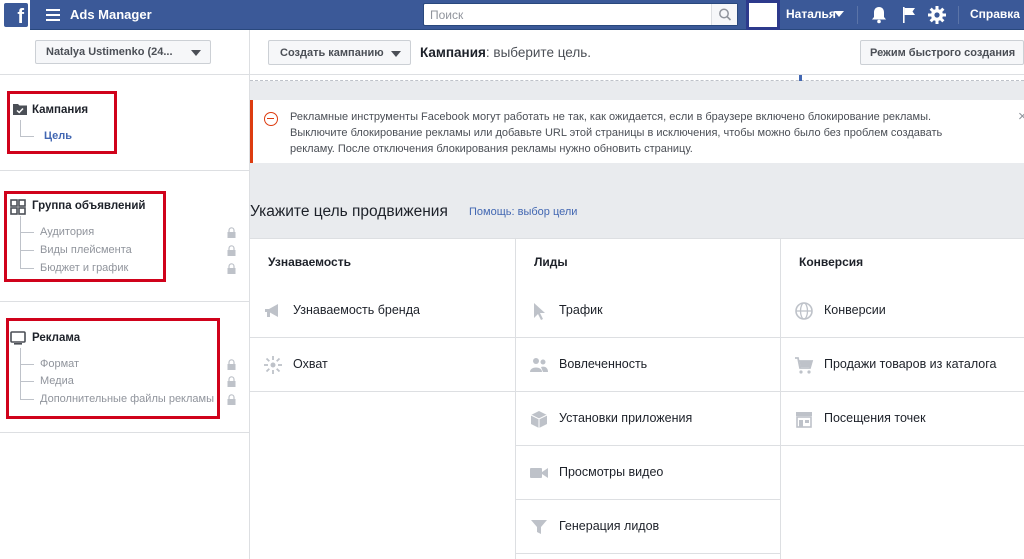 Image resolution: width=1024 pixels, height=559 pixels. I want to click on objective-app-installs: Установки приложения, so click(648, 419).